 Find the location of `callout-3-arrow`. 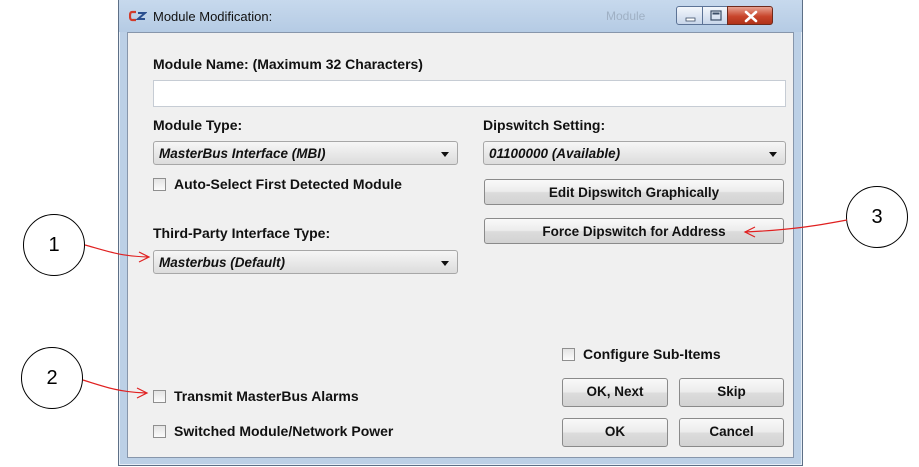

callout-3-arrow is located at coordinates (795, 228).